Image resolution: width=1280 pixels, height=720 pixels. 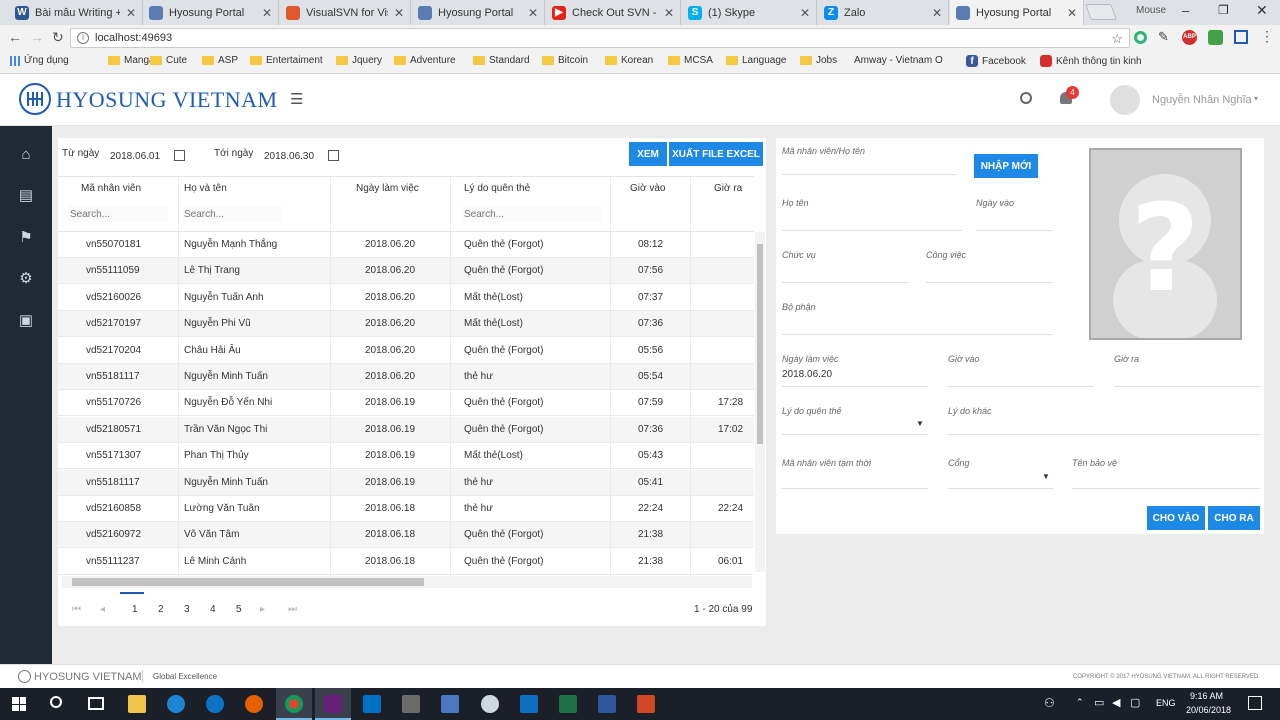 What do you see at coordinates (39, 60) in the screenshot?
I see `bookmark-item: Ứng dụng` at bounding box center [39, 60].